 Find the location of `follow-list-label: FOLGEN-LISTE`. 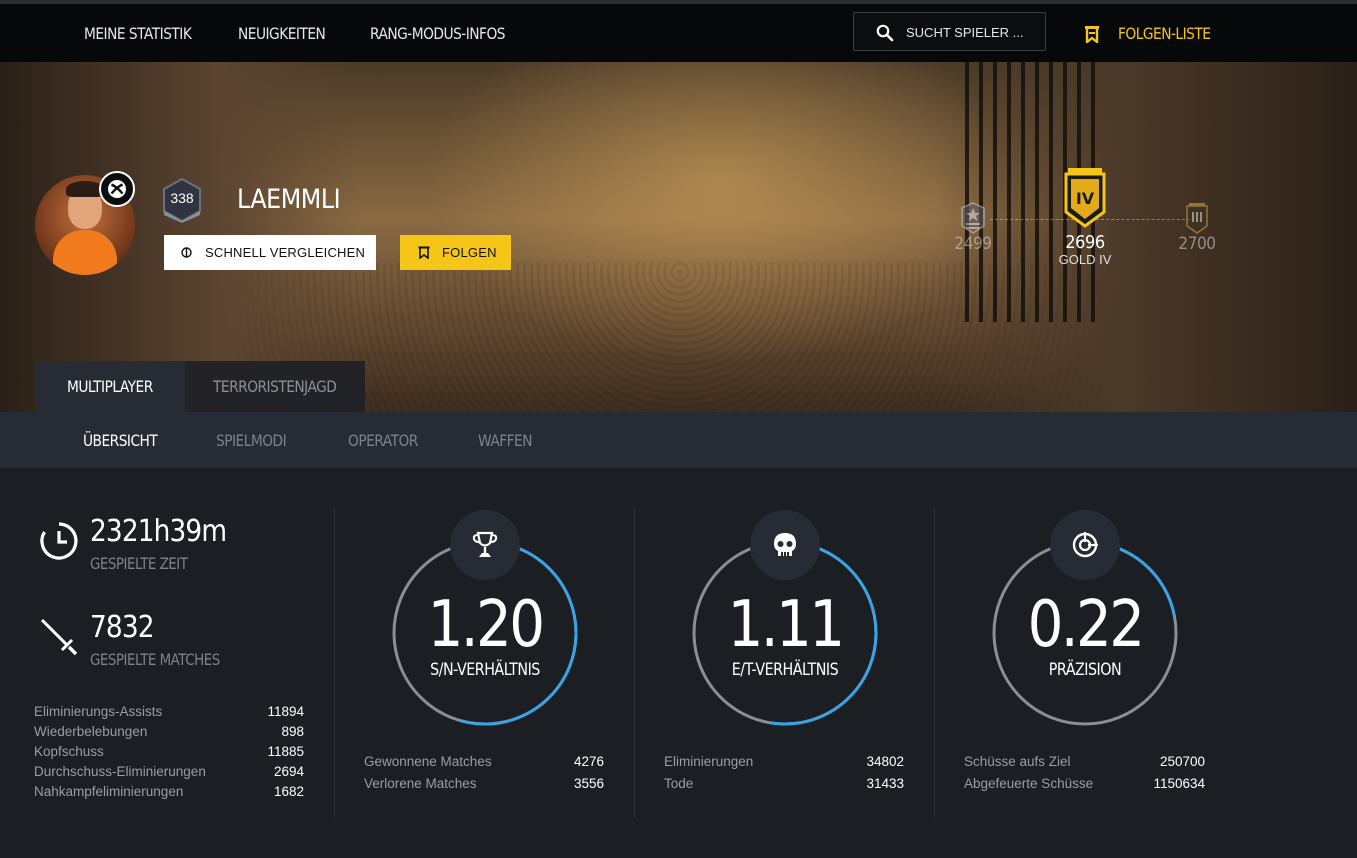

follow-list-label: FOLGEN-LISTE is located at coordinates (1164, 33).